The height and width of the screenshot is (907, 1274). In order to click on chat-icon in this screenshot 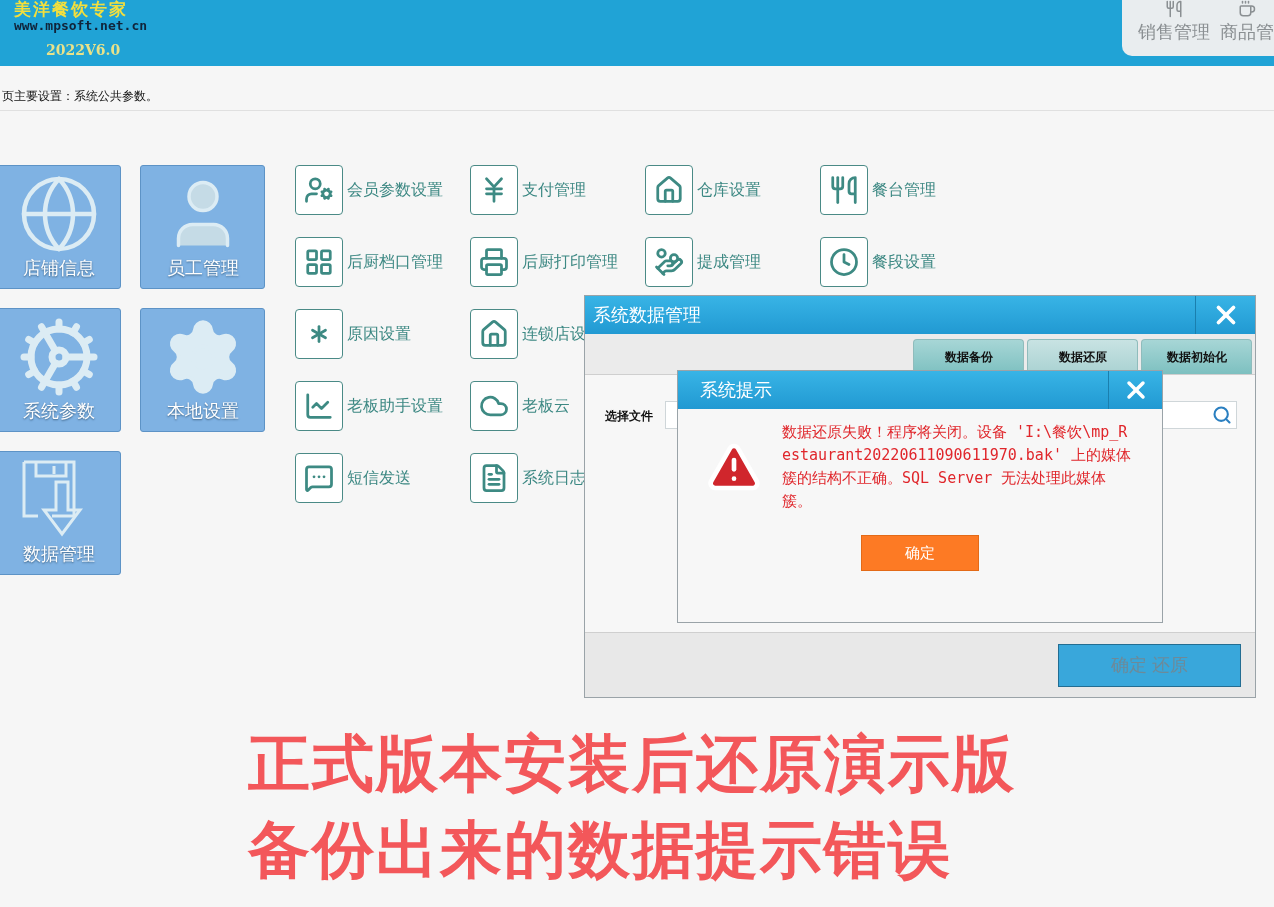, I will do `click(319, 478)`.